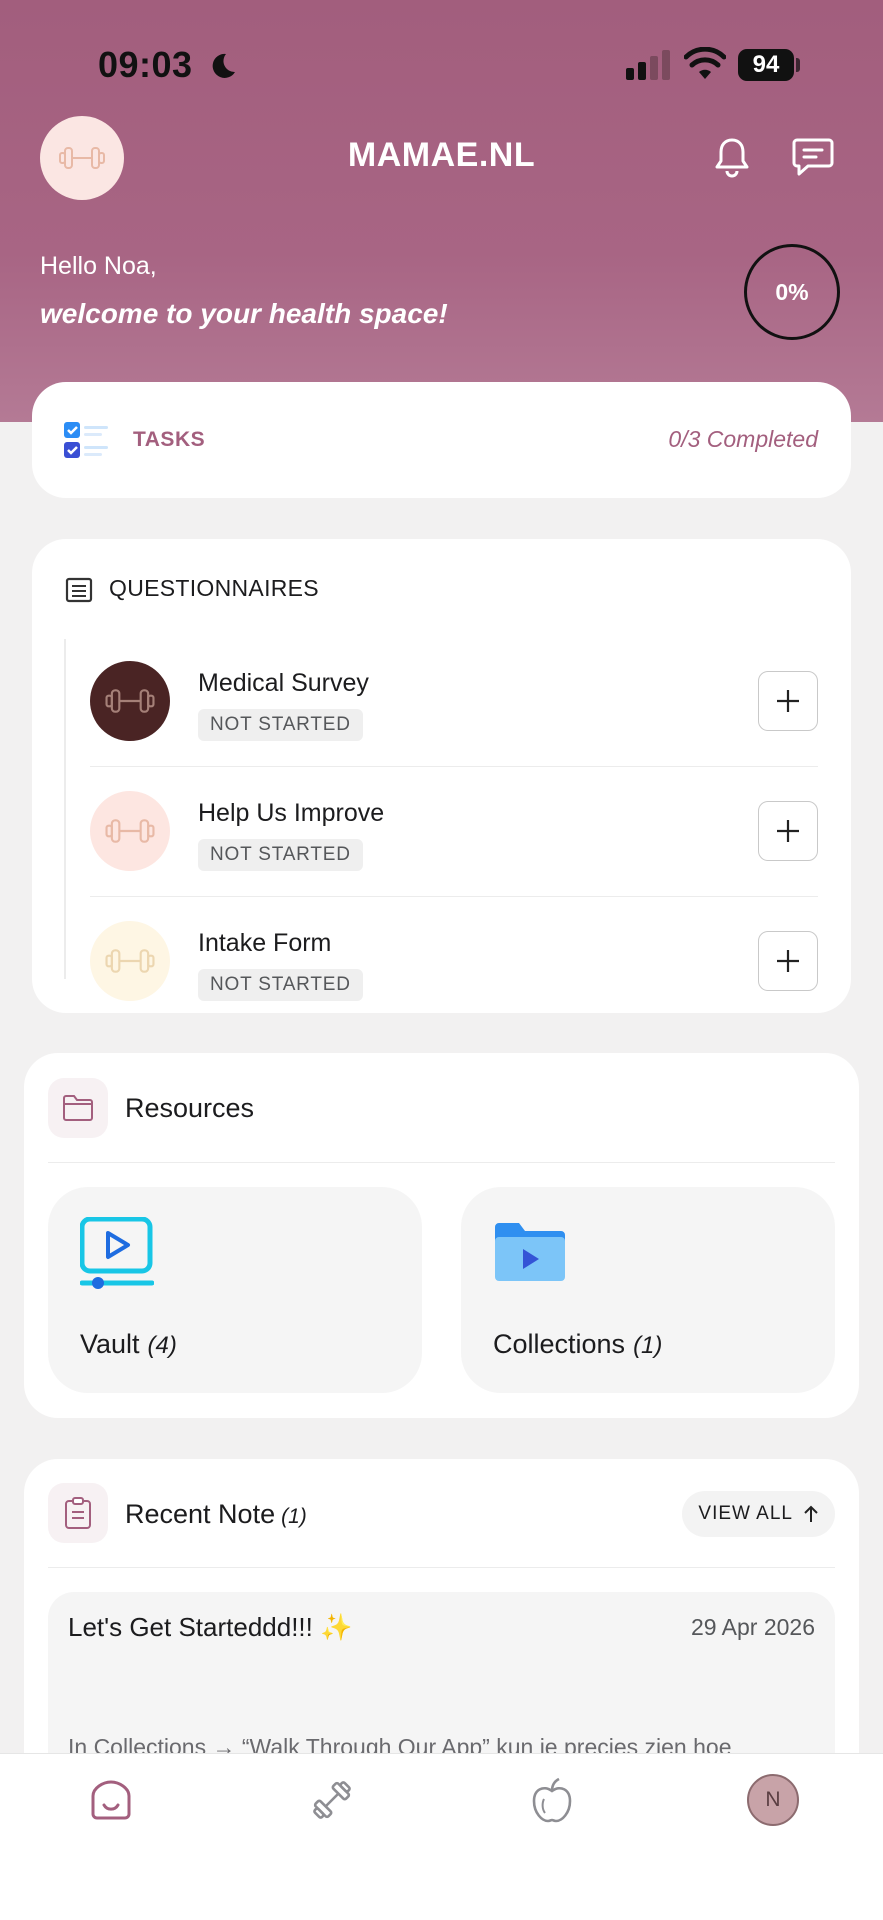 The image size is (883, 1920). I want to click on home-icon, so click(111, 1800).